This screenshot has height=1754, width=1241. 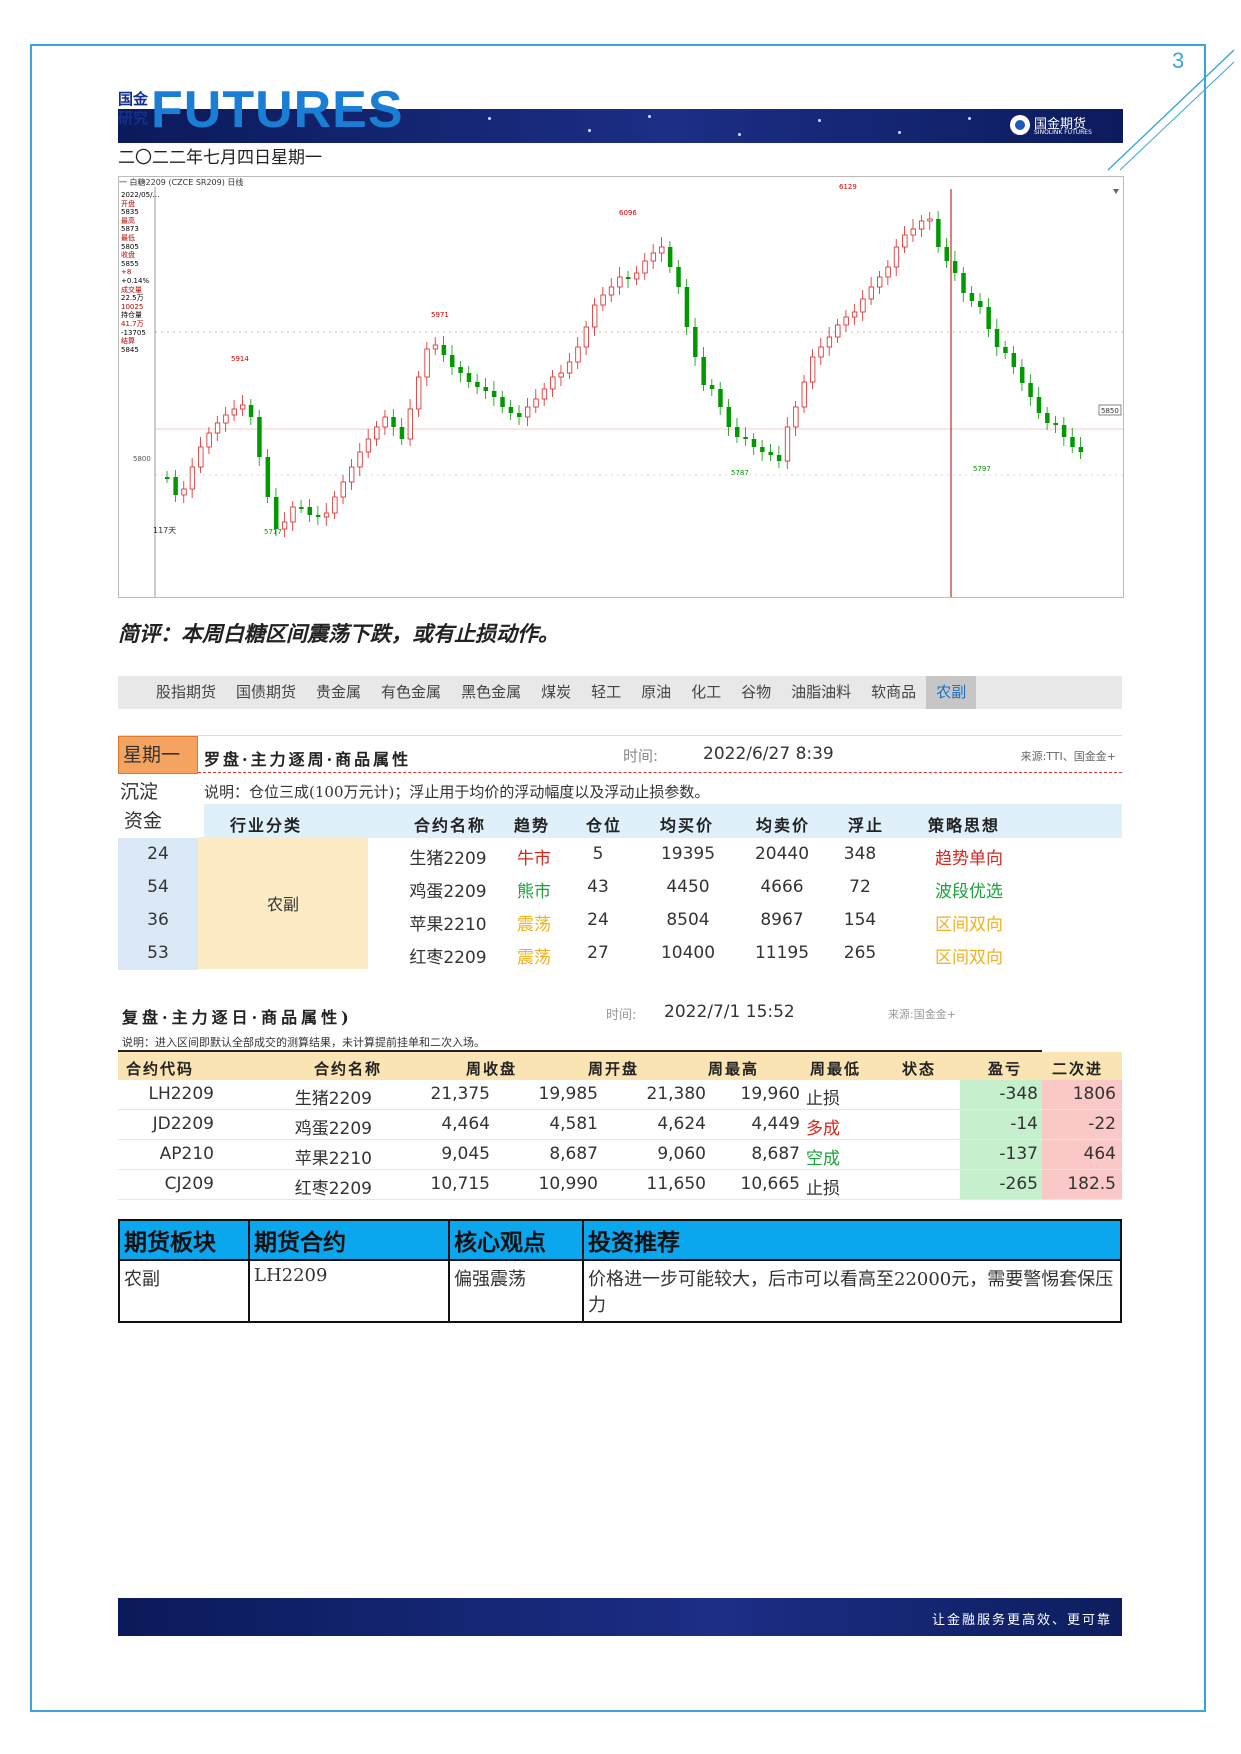 What do you see at coordinates (1091, 1184) in the screenshot?
I see `cell-second: 182.5` at bounding box center [1091, 1184].